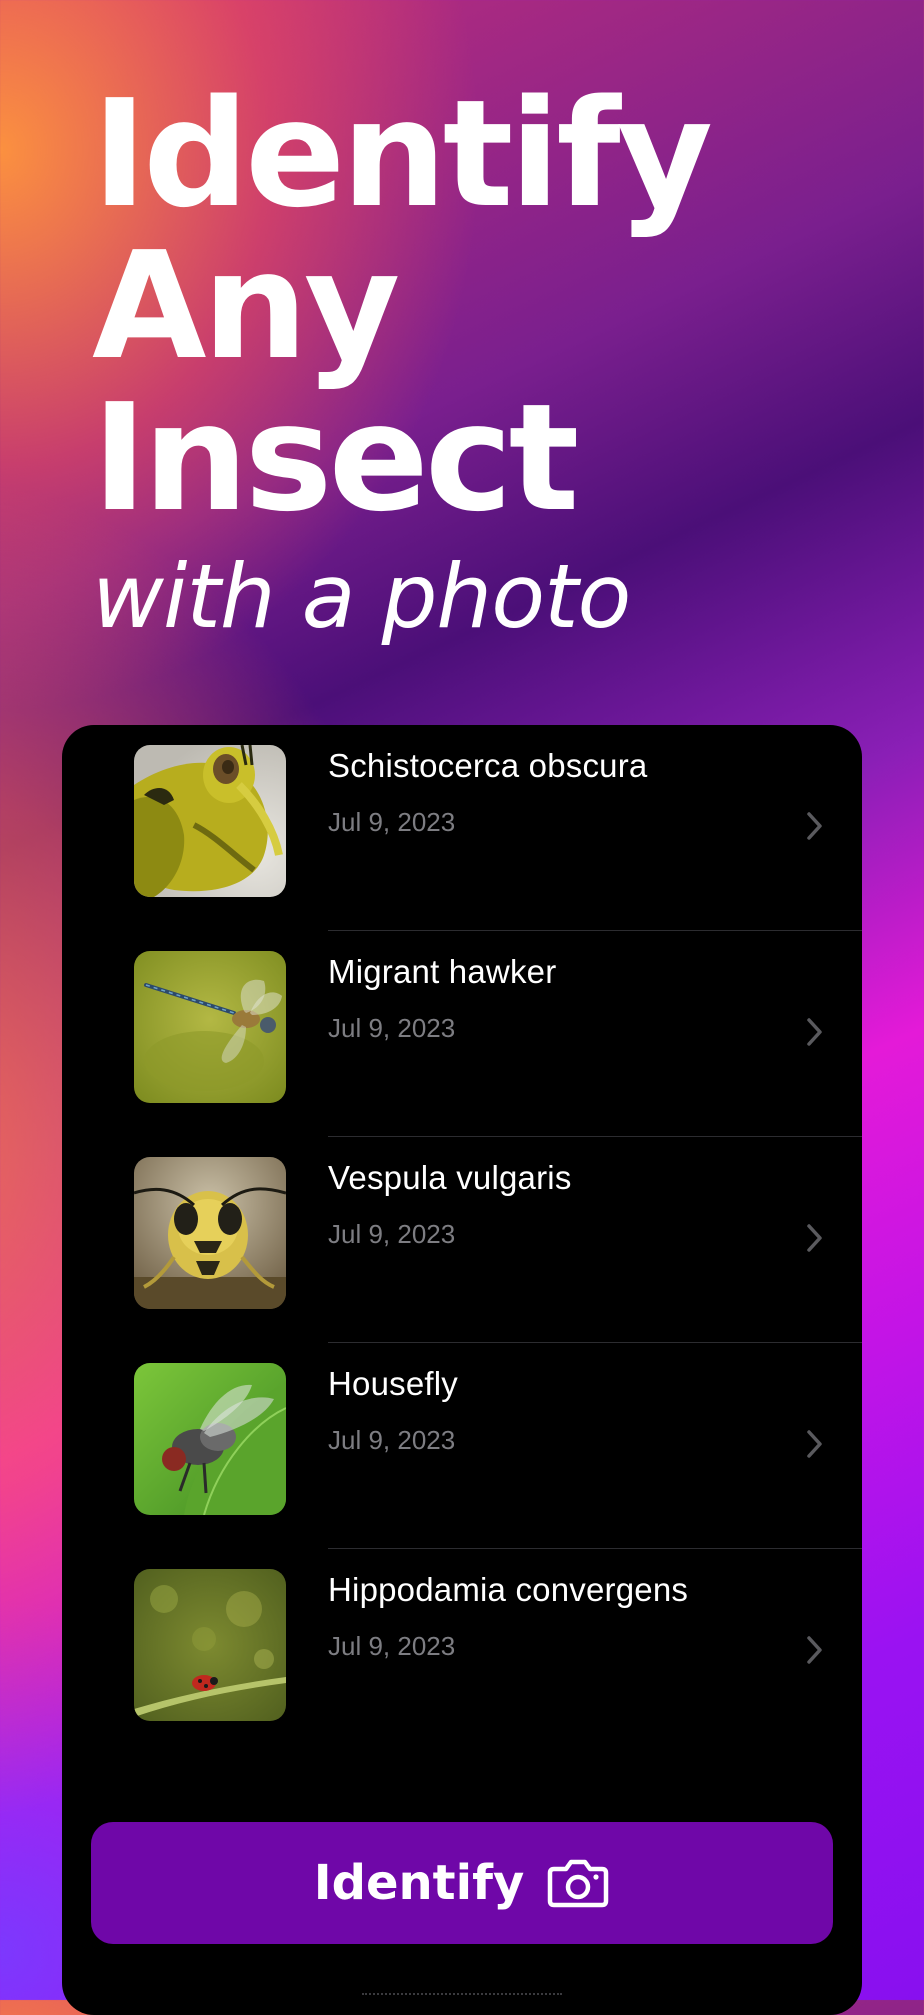 The width and height of the screenshot is (924, 2015). What do you see at coordinates (462, 828) in the screenshot?
I see `history-list-item: Schistocerca obscura Jul 9, 2023` at bounding box center [462, 828].